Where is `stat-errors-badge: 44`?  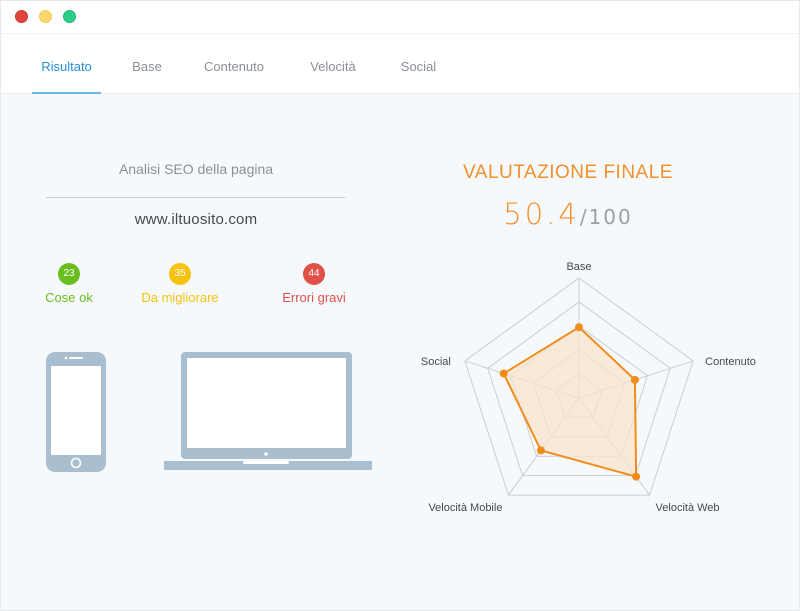
stat-errors-badge: 44 is located at coordinates (314, 274).